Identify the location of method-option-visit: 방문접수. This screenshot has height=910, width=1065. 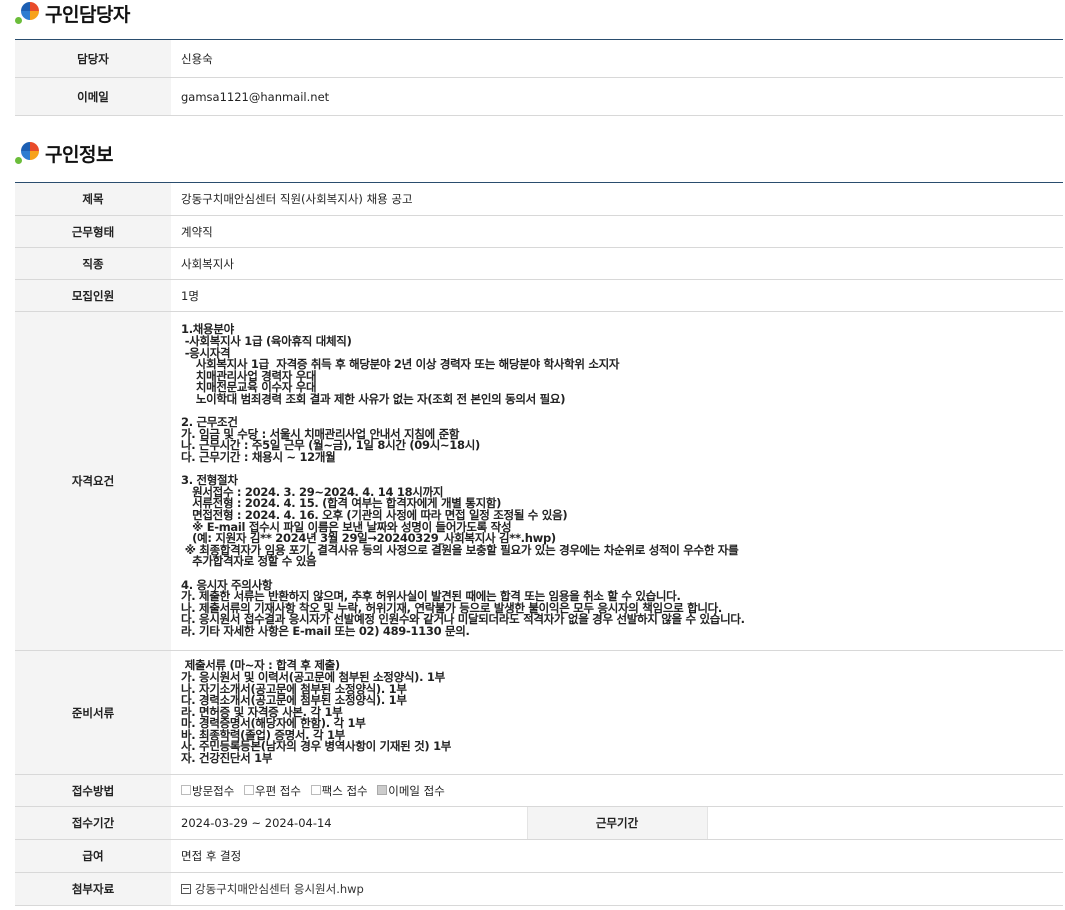
(207, 791).